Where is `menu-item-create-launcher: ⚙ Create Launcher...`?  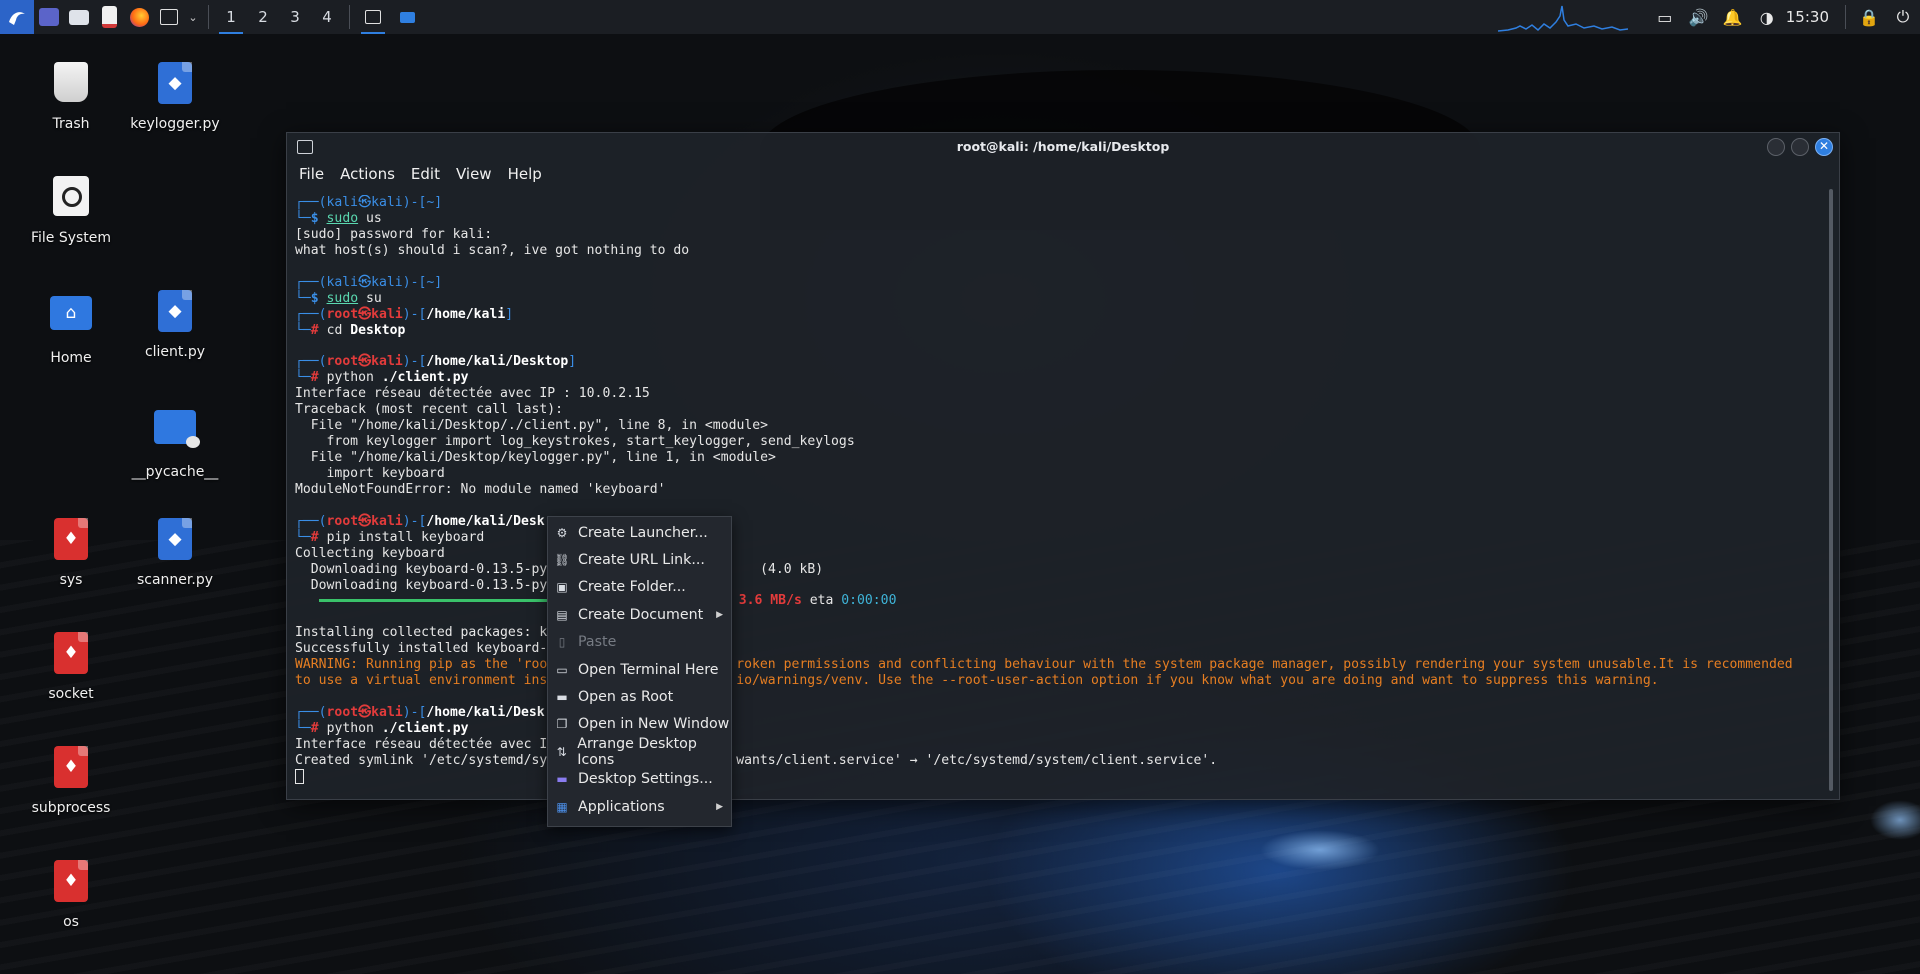 menu-item-create-launcher: ⚙ Create Launcher... is located at coordinates (639, 532).